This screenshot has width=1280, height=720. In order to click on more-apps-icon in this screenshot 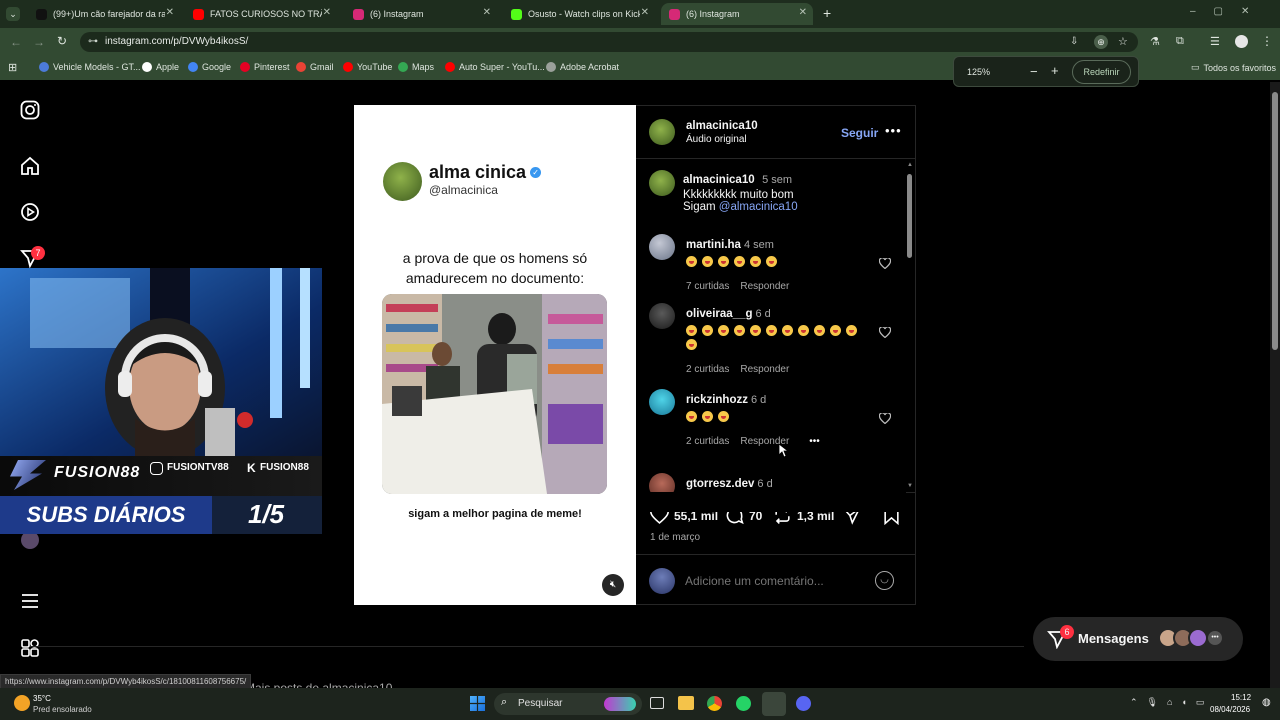, I will do `click(30, 648)`.